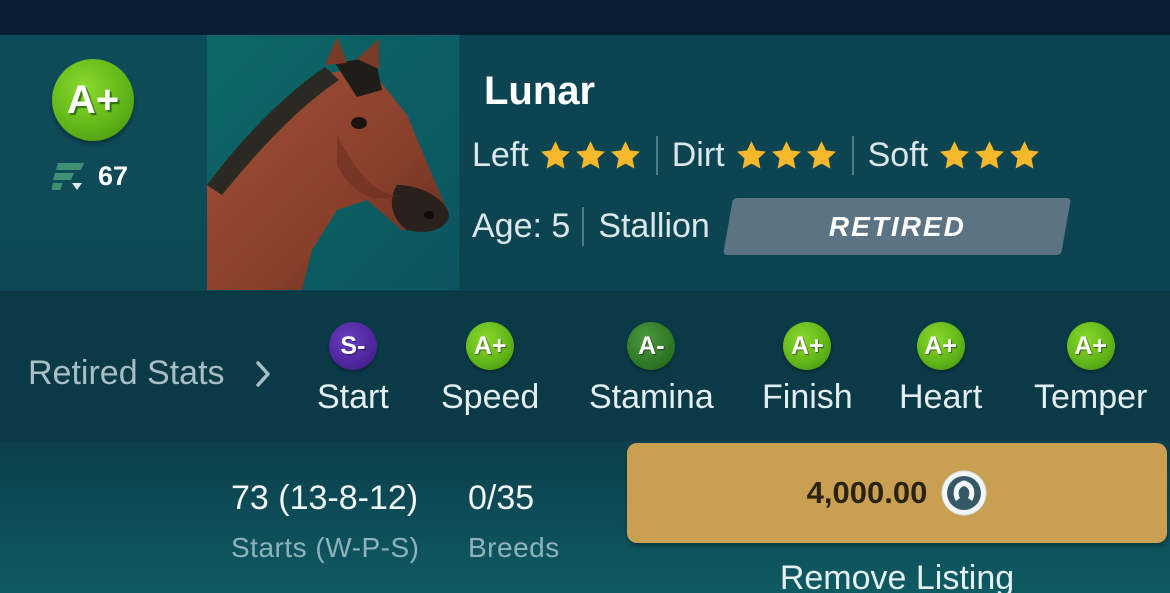 This screenshot has width=1170, height=593. Describe the element at coordinates (68, 176) in the screenshot. I see `f-logo-icon` at that location.